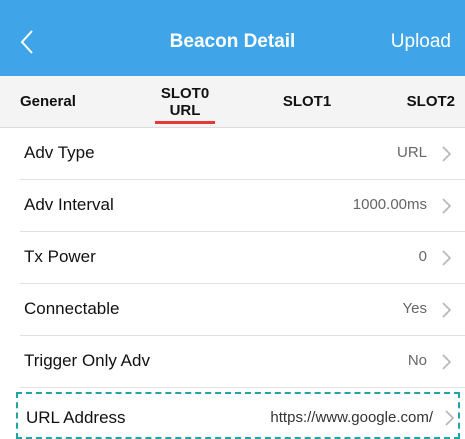 The width and height of the screenshot is (465, 439). What do you see at coordinates (76, 417) in the screenshot?
I see `row-label: URL Address` at bounding box center [76, 417].